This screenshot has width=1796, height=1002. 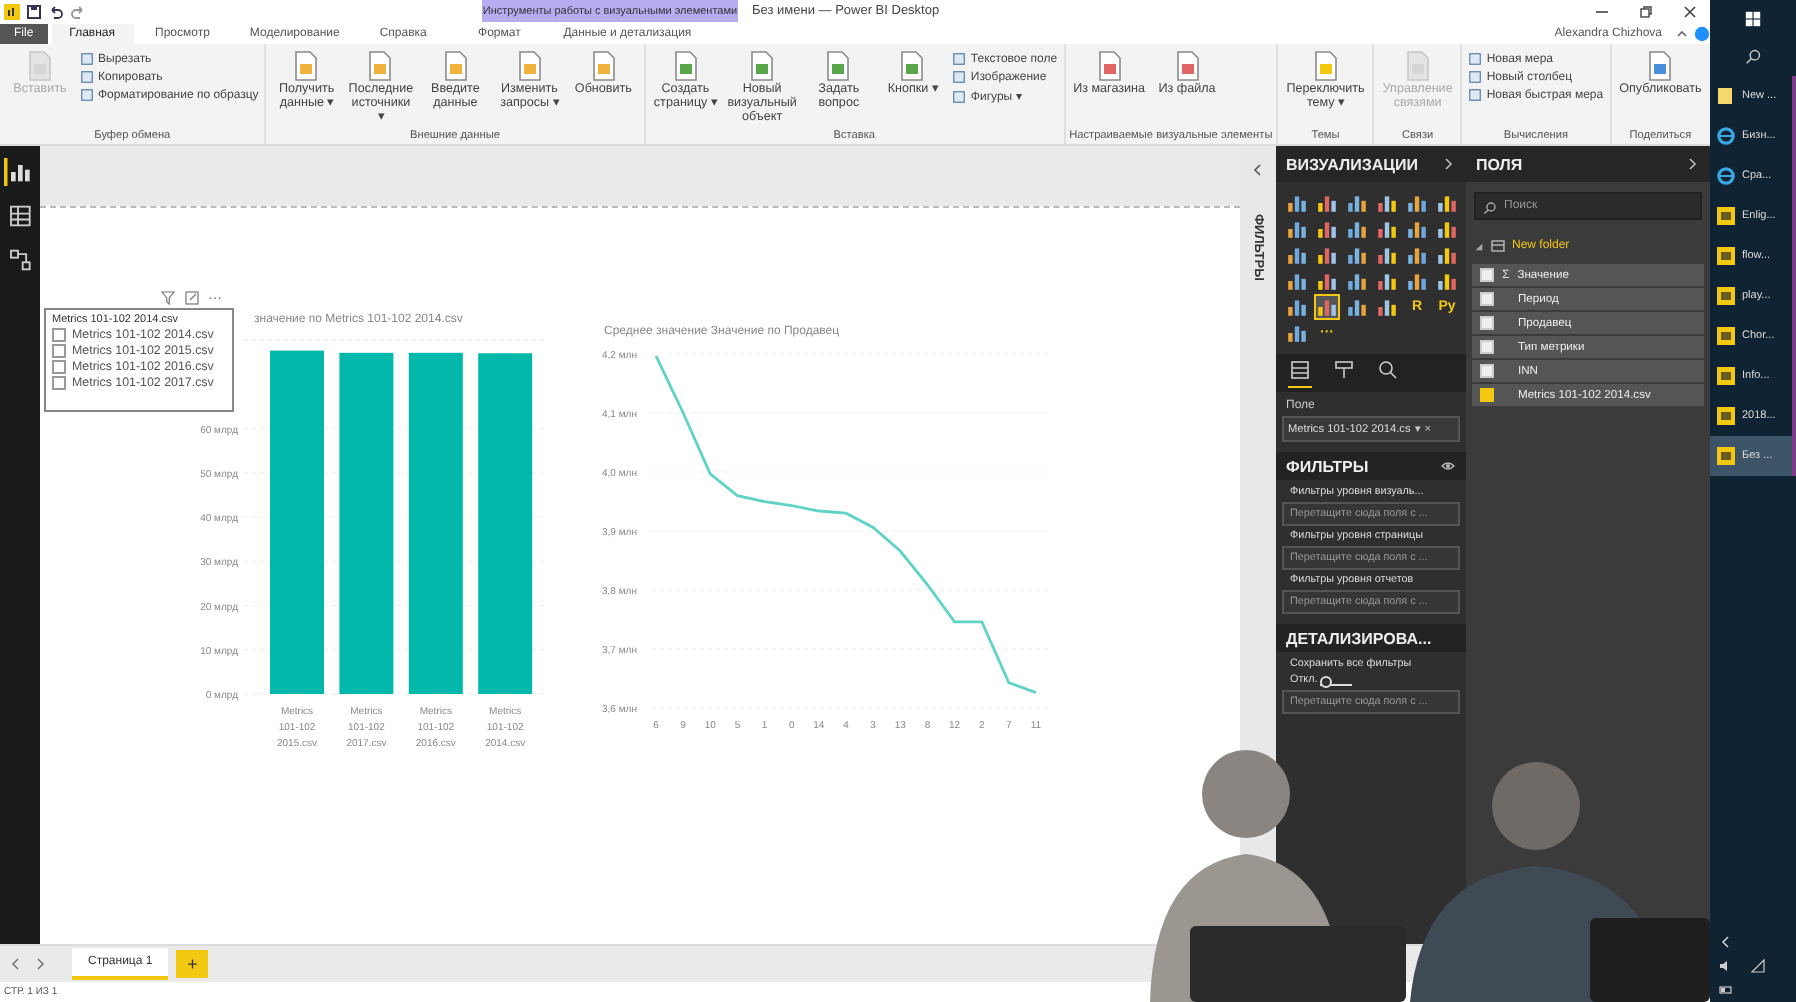 I want to click on bar-chart-icon, so click(x=18, y=172).